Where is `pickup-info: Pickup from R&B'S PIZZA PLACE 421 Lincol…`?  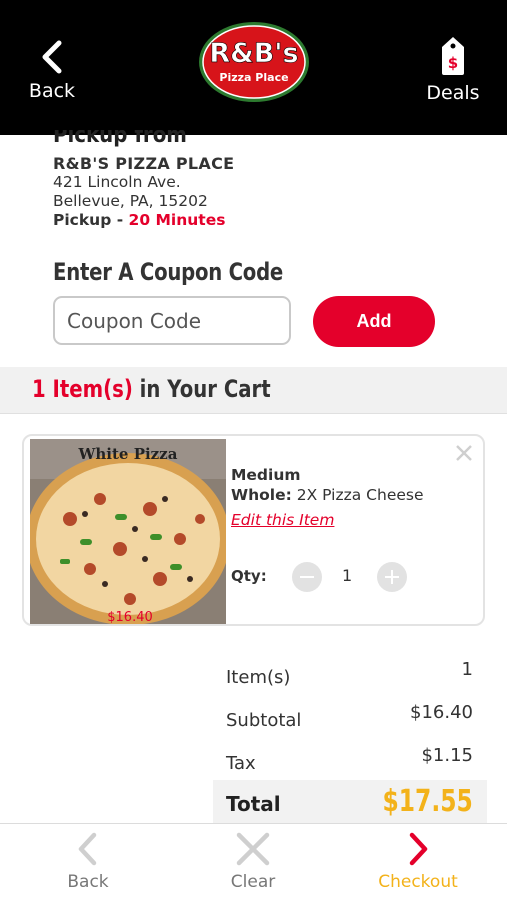 pickup-info: Pickup from R&B'S PIZZA PLACE 421 Lincol… is located at coordinates (263, 179).